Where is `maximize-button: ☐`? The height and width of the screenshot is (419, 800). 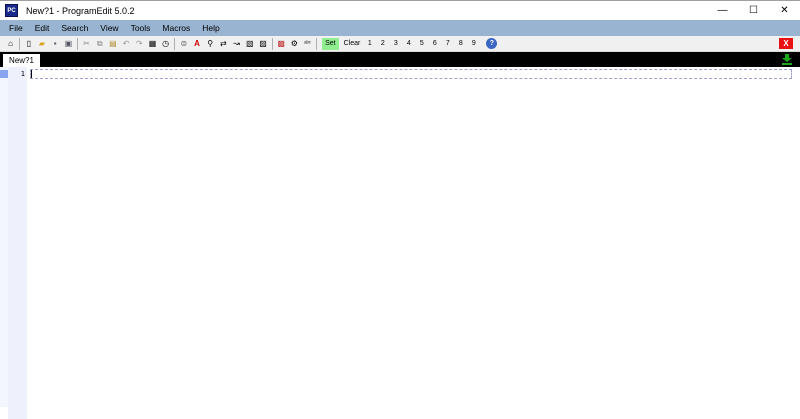
maximize-button: ☐ is located at coordinates (753, 10).